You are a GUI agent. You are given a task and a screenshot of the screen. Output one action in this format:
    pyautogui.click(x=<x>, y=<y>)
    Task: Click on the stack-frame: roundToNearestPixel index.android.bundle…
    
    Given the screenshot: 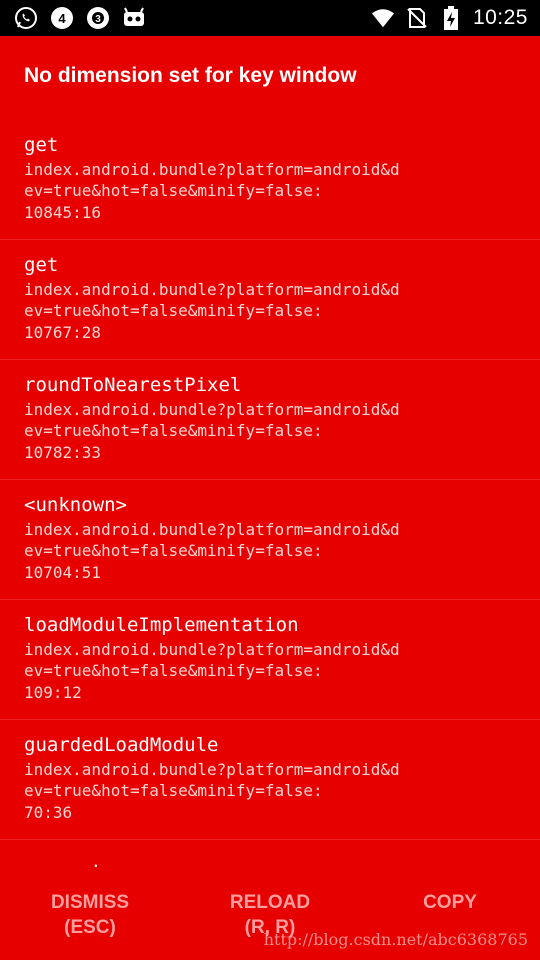 What is the action you would take?
    pyautogui.click(x=270, y=420)
    